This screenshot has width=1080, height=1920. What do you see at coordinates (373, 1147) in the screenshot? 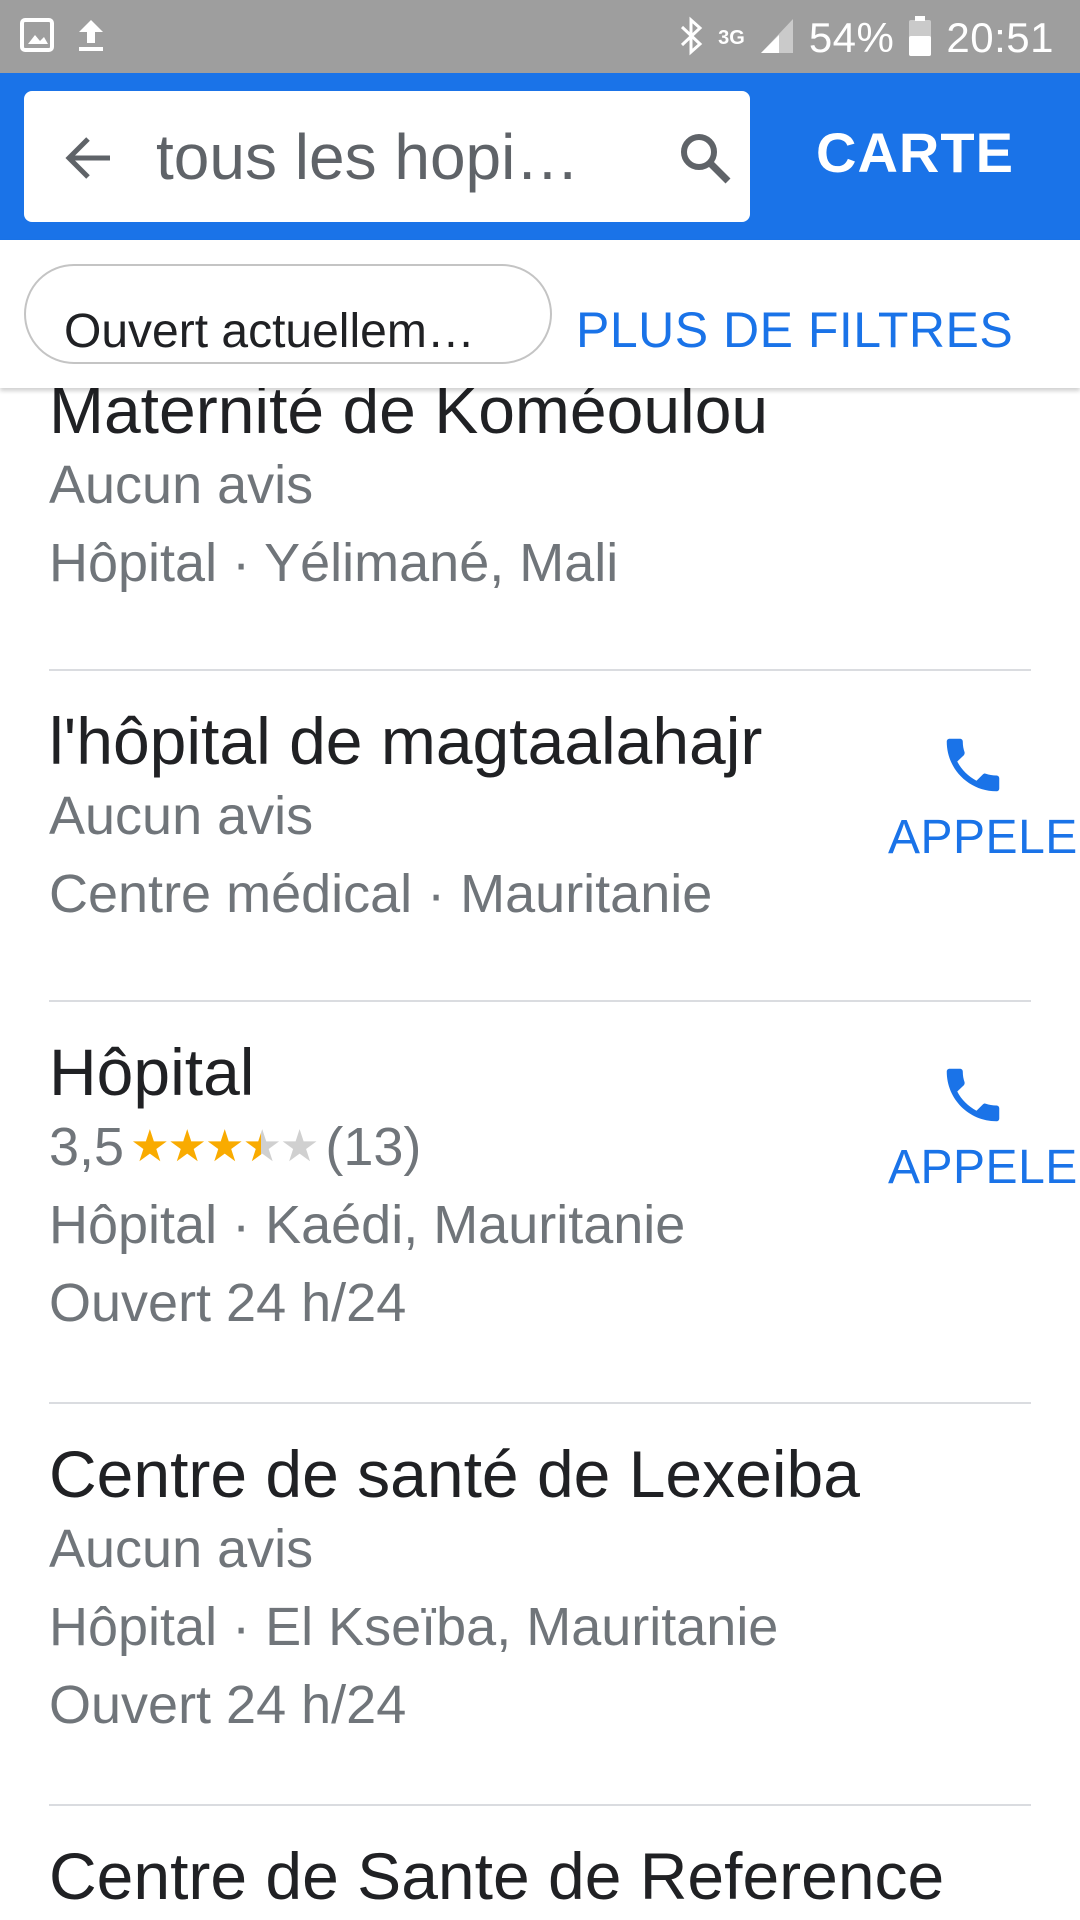
I see `review-count: (13)` at bounding box center [373, 1147].